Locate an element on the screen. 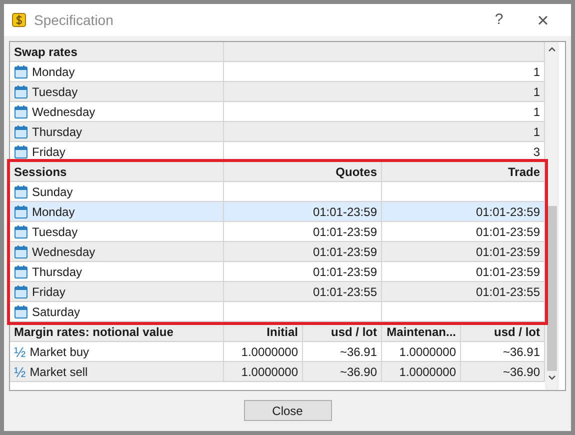 This screenshot has width=575, height=435. session-row: Friday 01:01-23:55 01:01-23:55 is located at coordinates (277, 292).